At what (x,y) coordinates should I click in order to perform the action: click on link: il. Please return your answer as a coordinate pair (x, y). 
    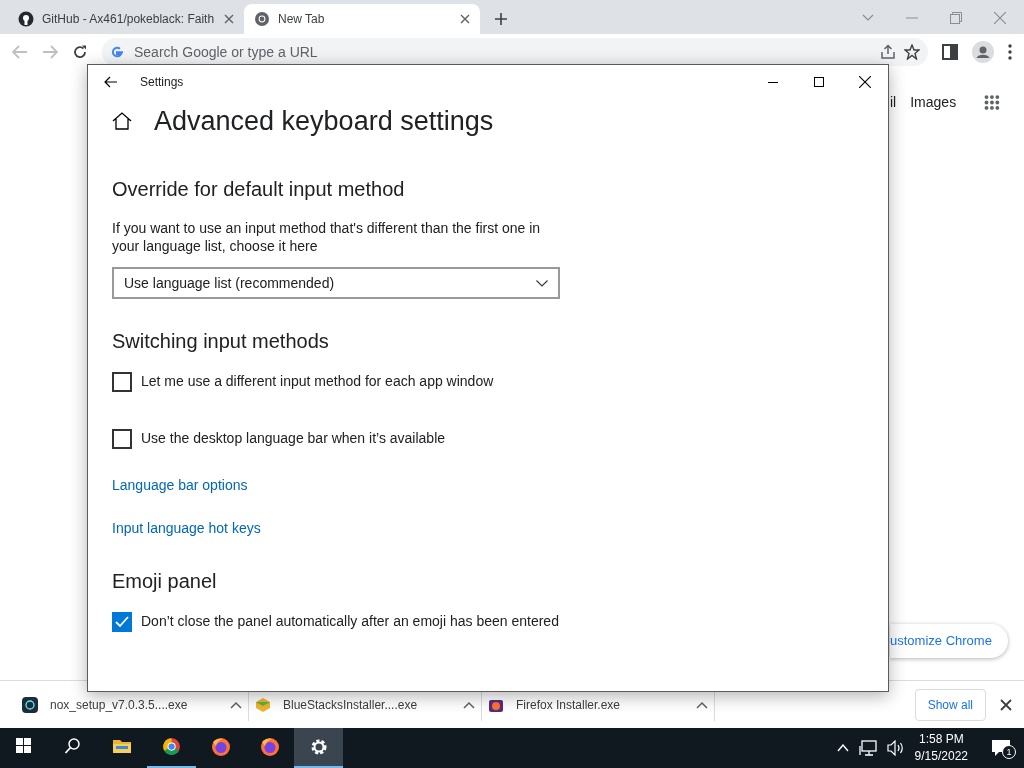
    Looking at the image, I should click on (893, 102).